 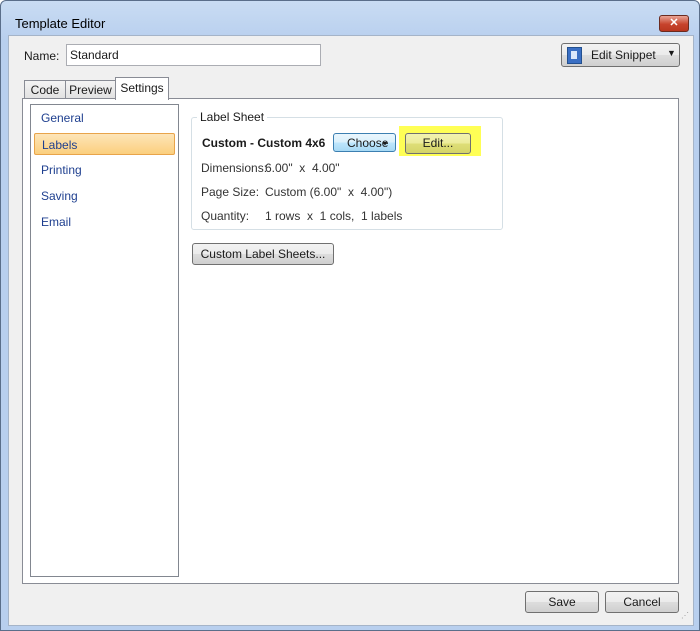 What do you see at coordinates (42, 56) in the screenshot?
I see `name-label: Name:` at bounding box center [42, 56].